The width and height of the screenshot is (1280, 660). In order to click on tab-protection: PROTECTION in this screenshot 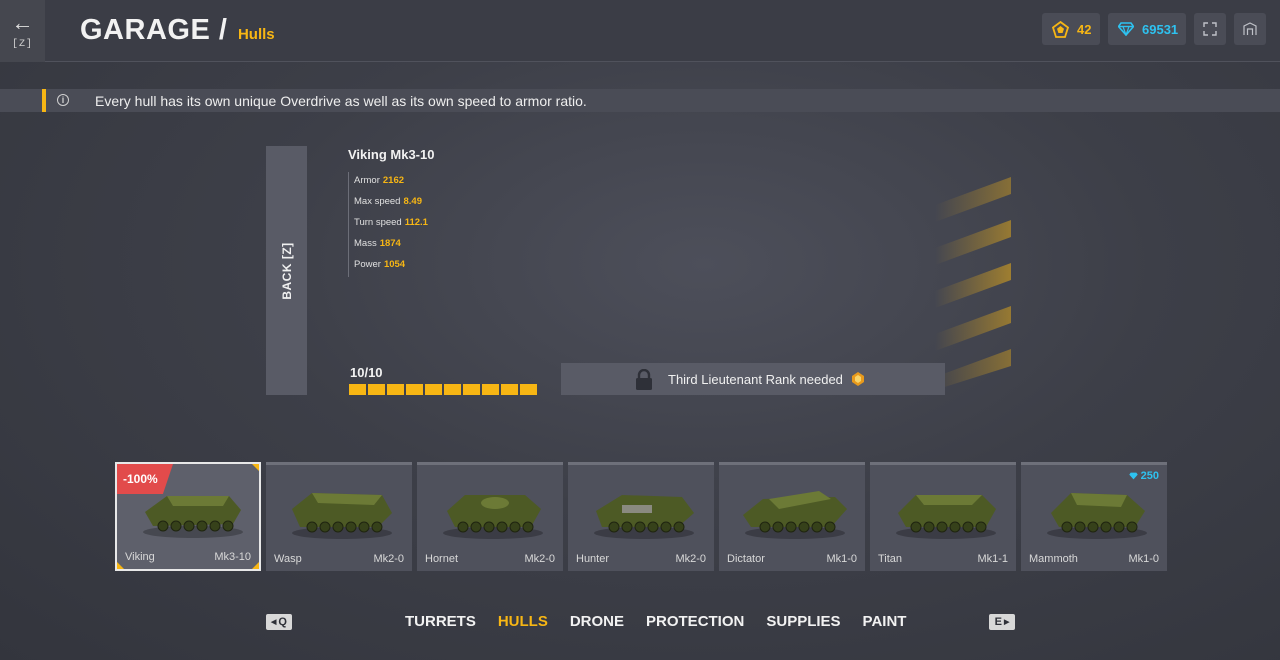, I will do `click(695, 621)`.